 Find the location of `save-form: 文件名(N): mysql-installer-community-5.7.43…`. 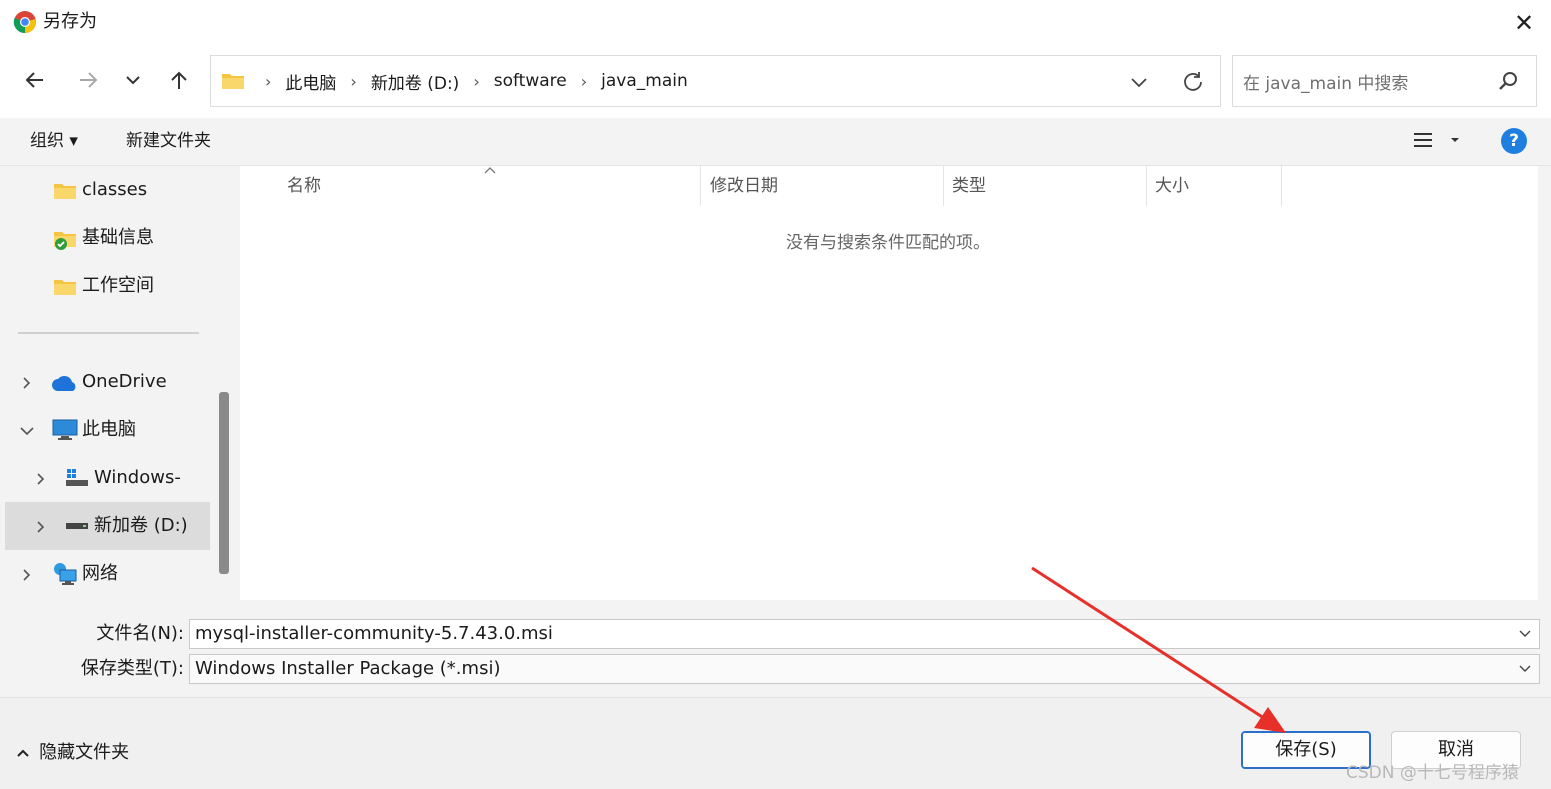

save-form: 文件名(N): mysql-installer-community-5.7.43… is located at coordinates (775, 648).